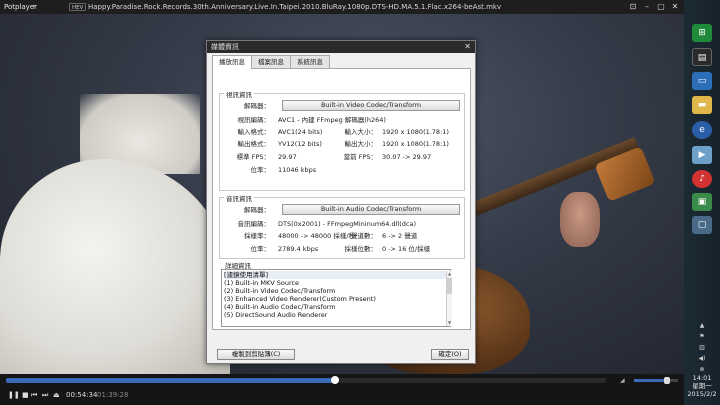 The width and height of the screenshot is (720, 405). I want to click on scroll-up-icon: ▲, so click(449, 274).